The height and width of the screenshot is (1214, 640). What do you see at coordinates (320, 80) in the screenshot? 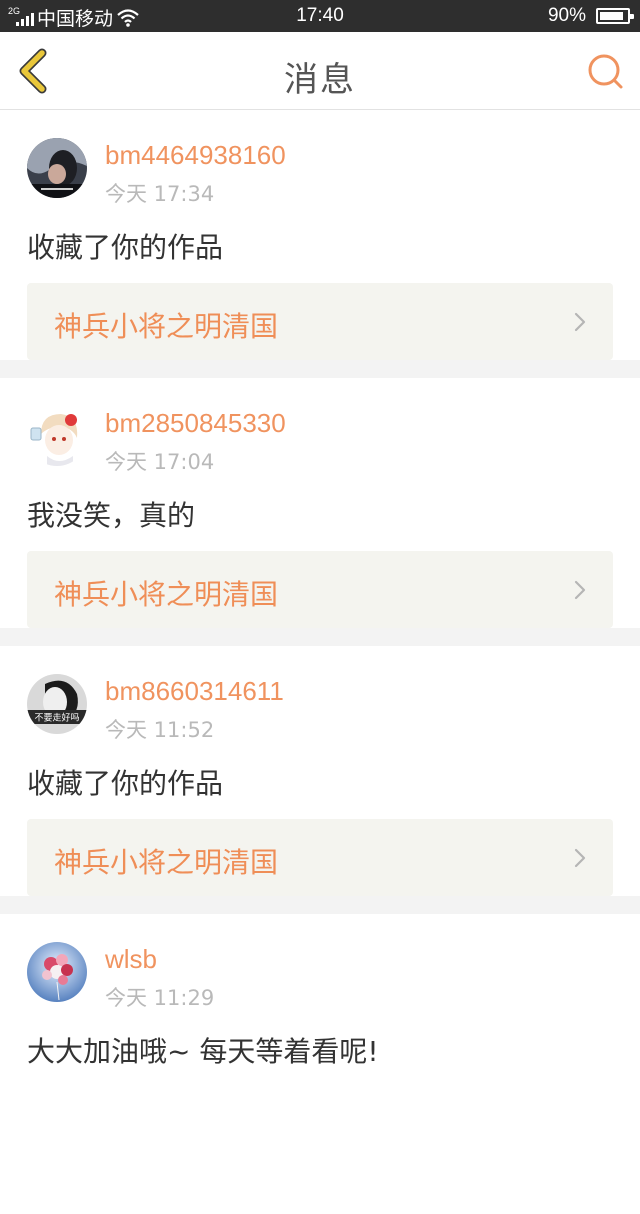
I see `page-title: 消息` at bounding box center [320, 80].